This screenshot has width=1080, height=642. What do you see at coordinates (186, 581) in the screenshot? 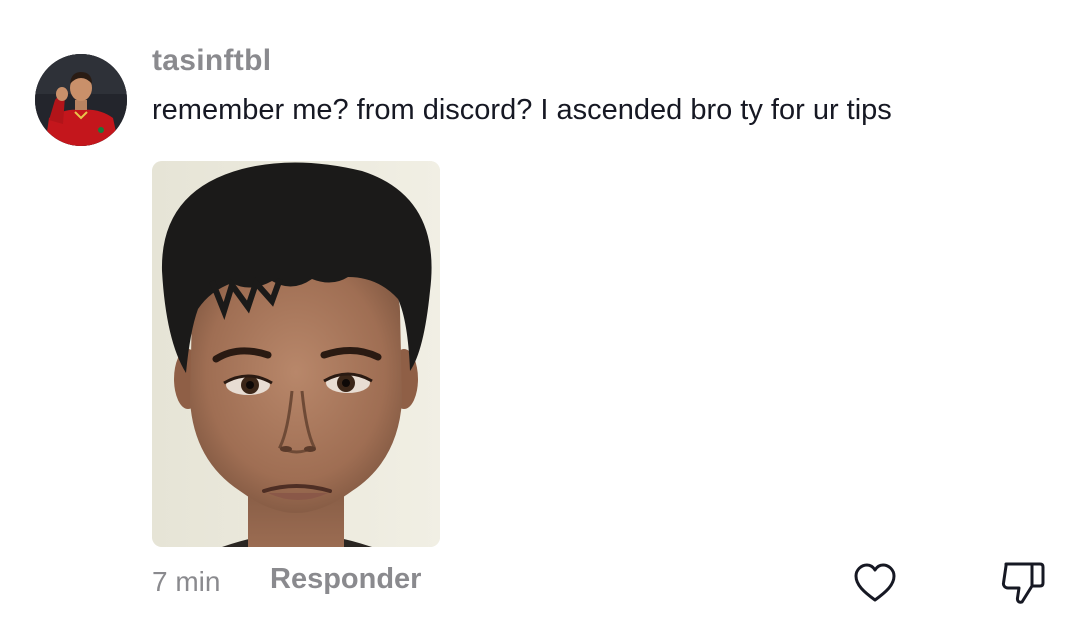
I see `comment-timestamp: 7 min` at bounding box center [186, 581].